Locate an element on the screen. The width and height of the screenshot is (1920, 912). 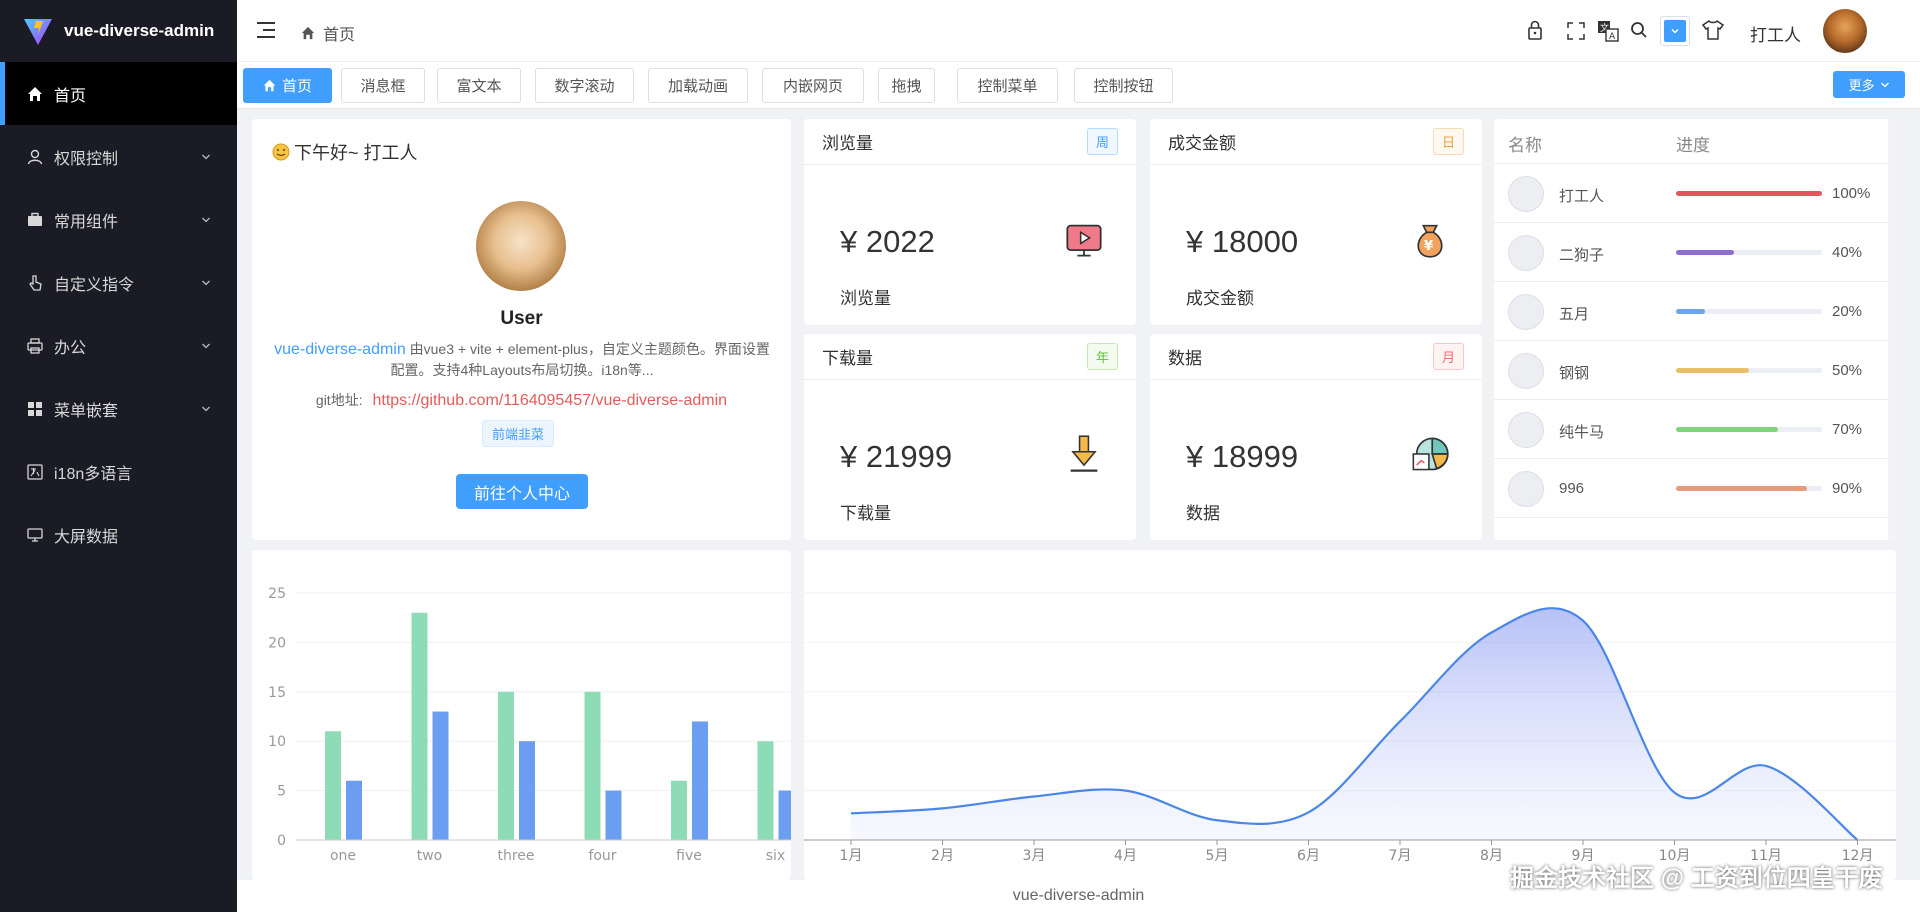
stat-label: 浏览量 is located at coordinates (865, 298).